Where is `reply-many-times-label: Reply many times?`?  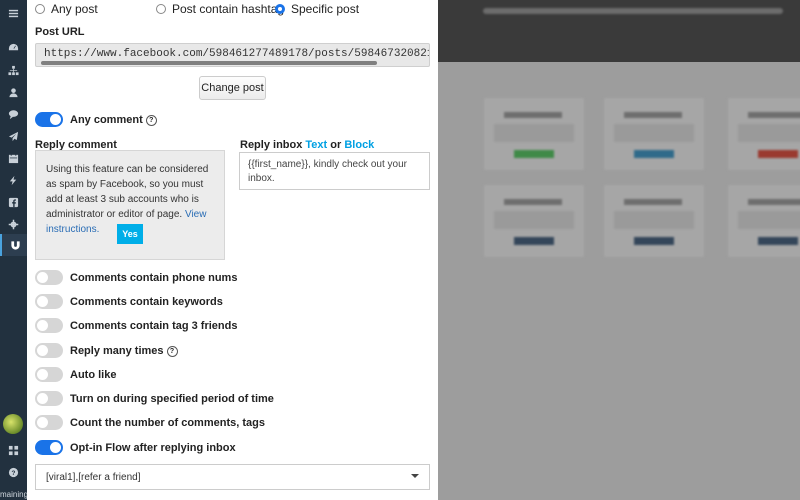 reply-many-times-label: Reply many times? is located at coordinates (124, 351).